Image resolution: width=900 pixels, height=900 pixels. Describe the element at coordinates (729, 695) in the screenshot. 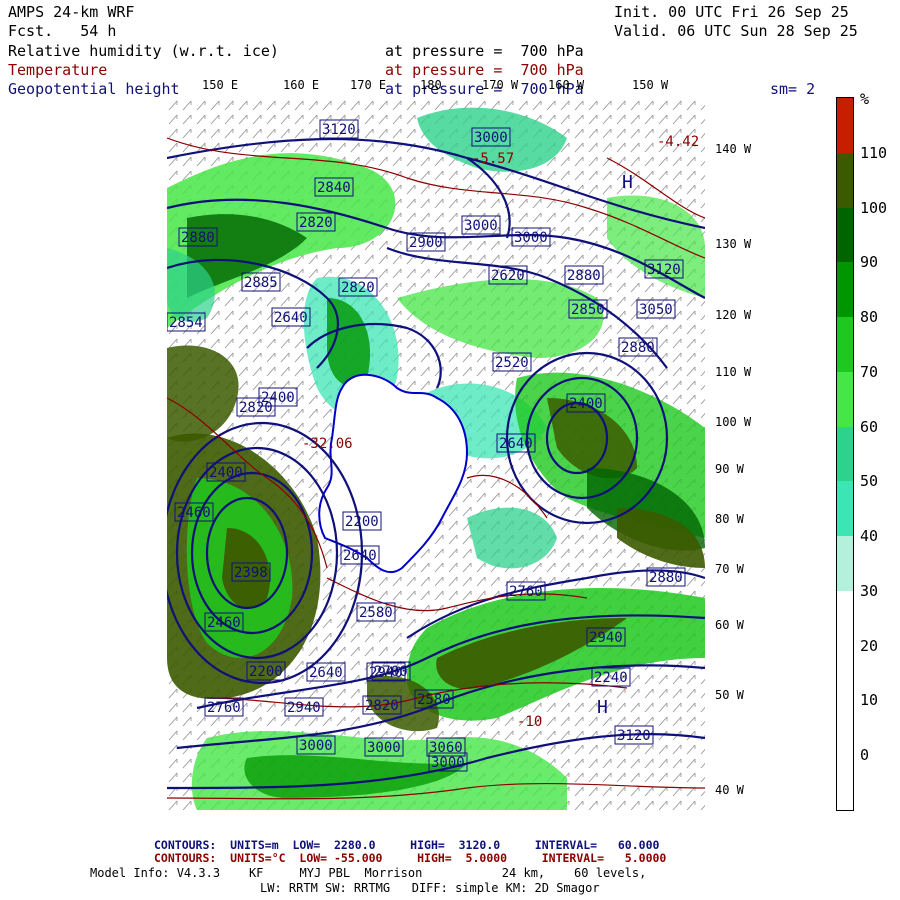

I see `latitude-label: 50 W` at that location.